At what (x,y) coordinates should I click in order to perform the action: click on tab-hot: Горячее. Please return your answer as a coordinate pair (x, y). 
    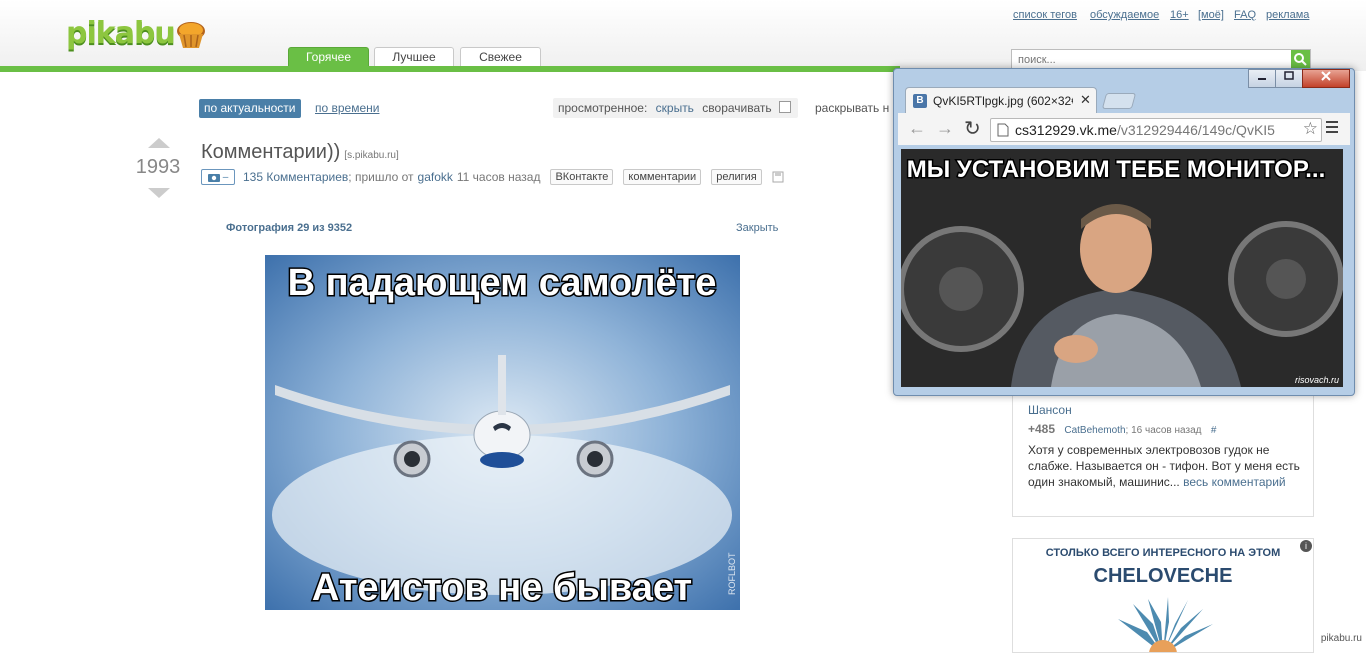
    Looking at the image, I should click on (328, 57).